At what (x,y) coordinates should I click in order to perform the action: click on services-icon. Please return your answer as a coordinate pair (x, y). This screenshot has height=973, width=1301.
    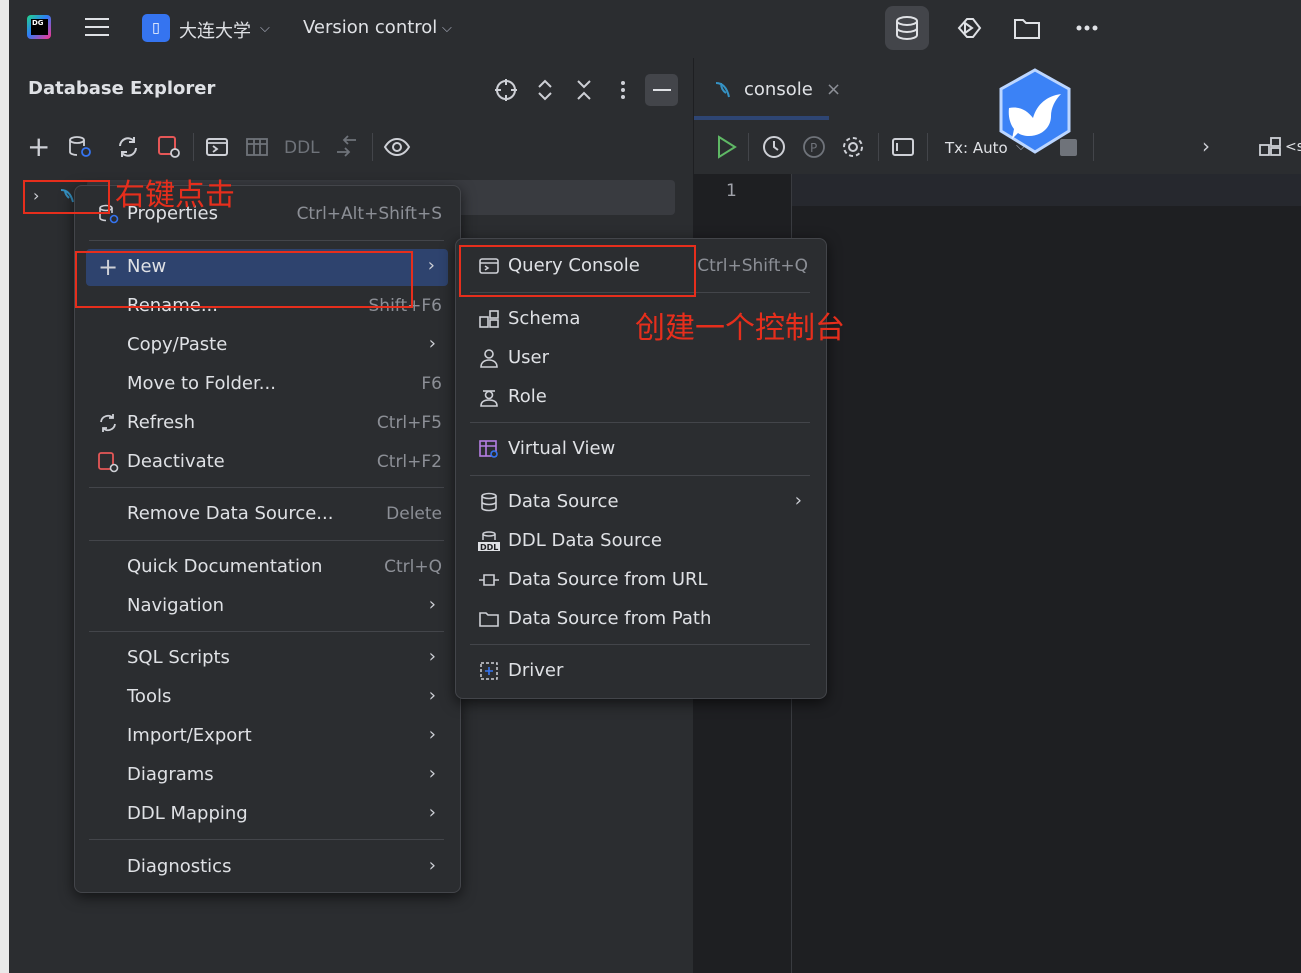
    Looking at the image, I should click on (969, 28).